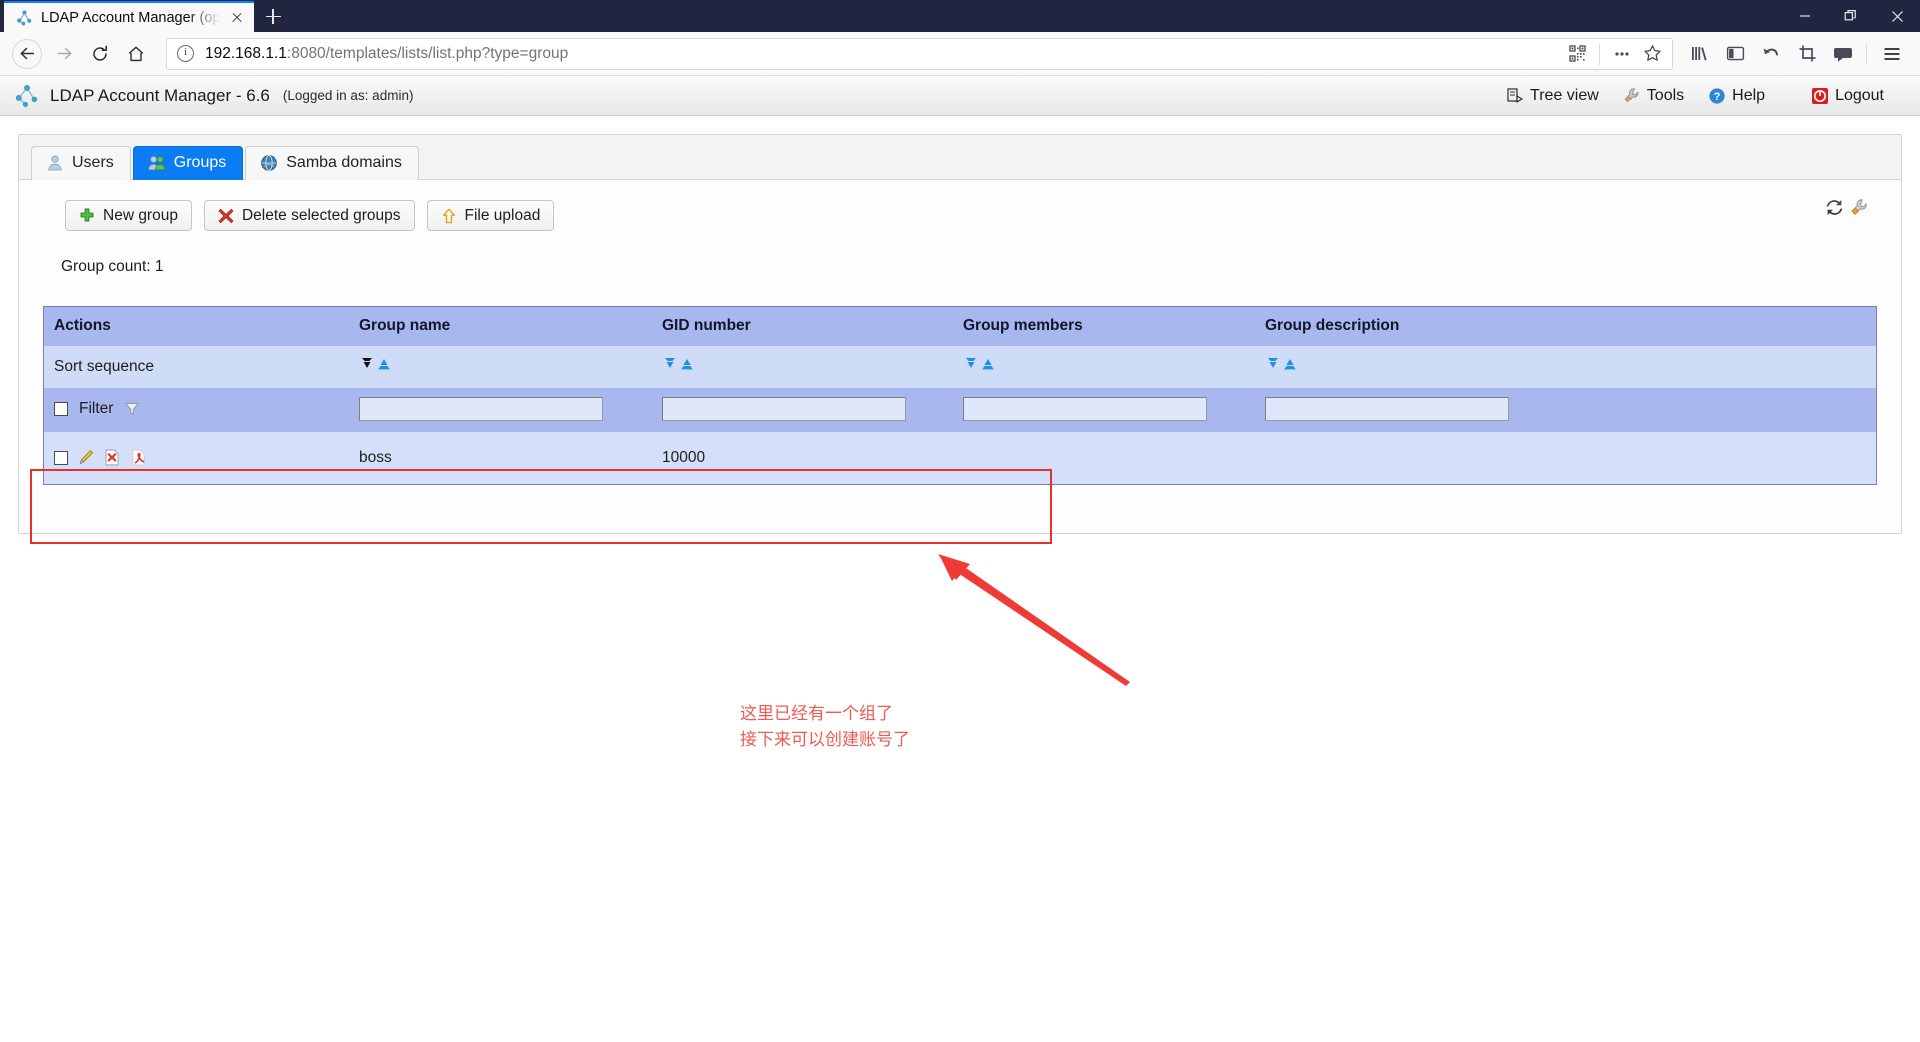 Image resolution: width=1920 pixels, height=1042 pixels. I want to click on library-icon, so click(1699, 54).